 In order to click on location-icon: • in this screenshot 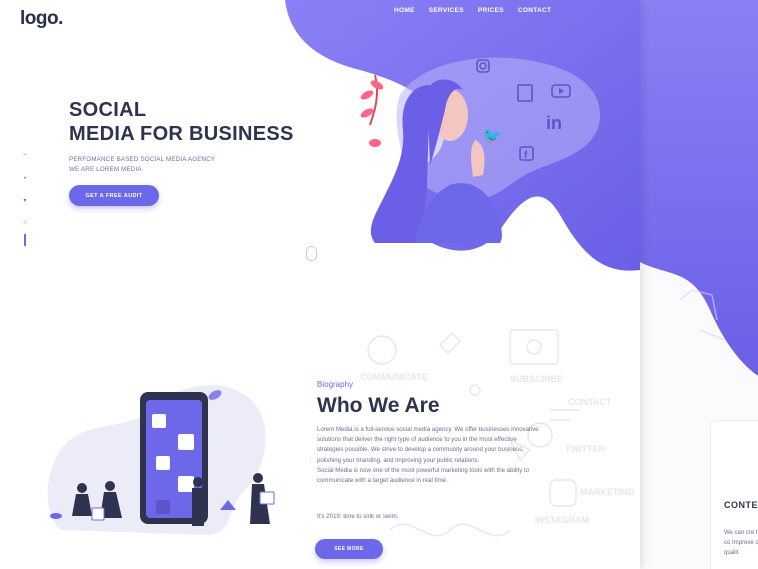, I will do `click(25, 179)`.